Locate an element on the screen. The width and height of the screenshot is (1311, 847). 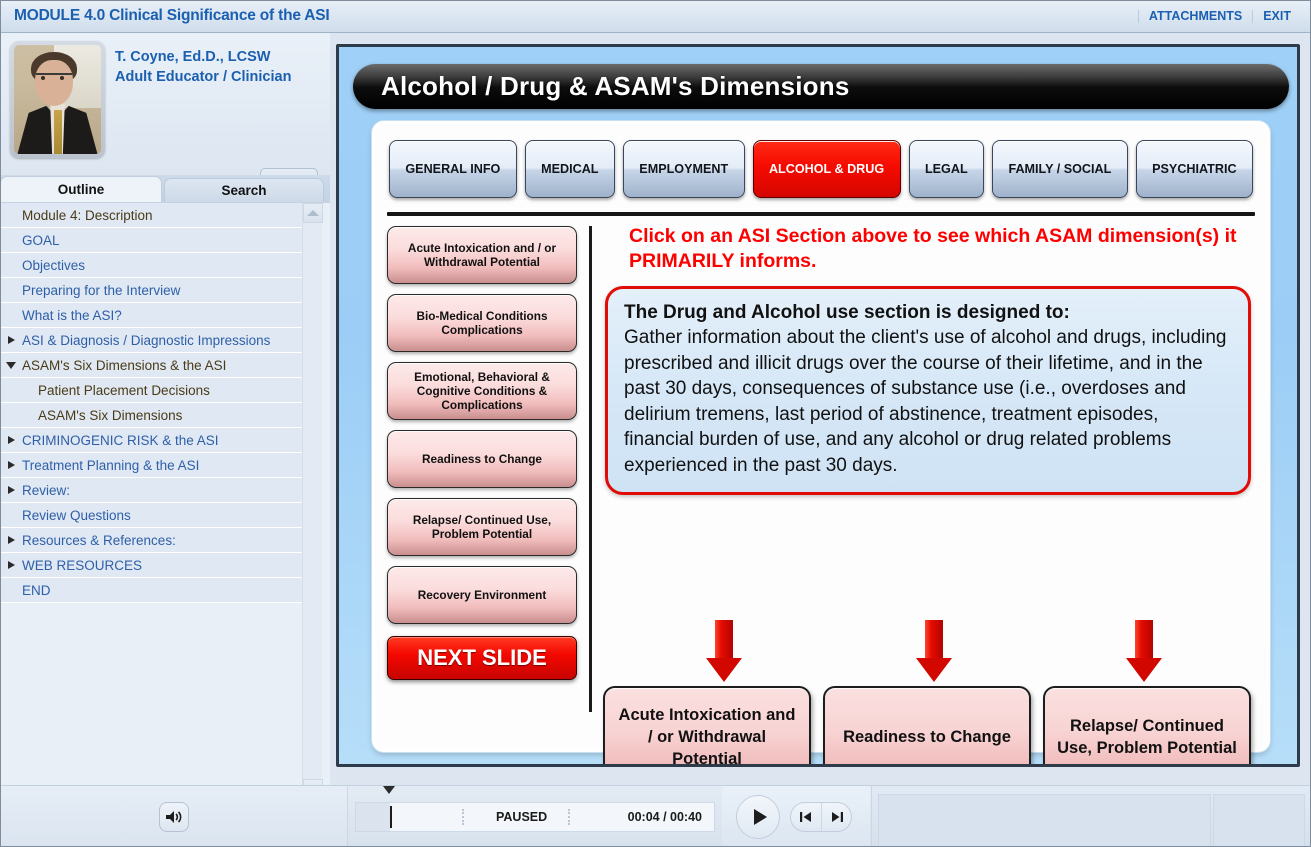
outline-item: Review Questions is located at coordinates (154, 515).